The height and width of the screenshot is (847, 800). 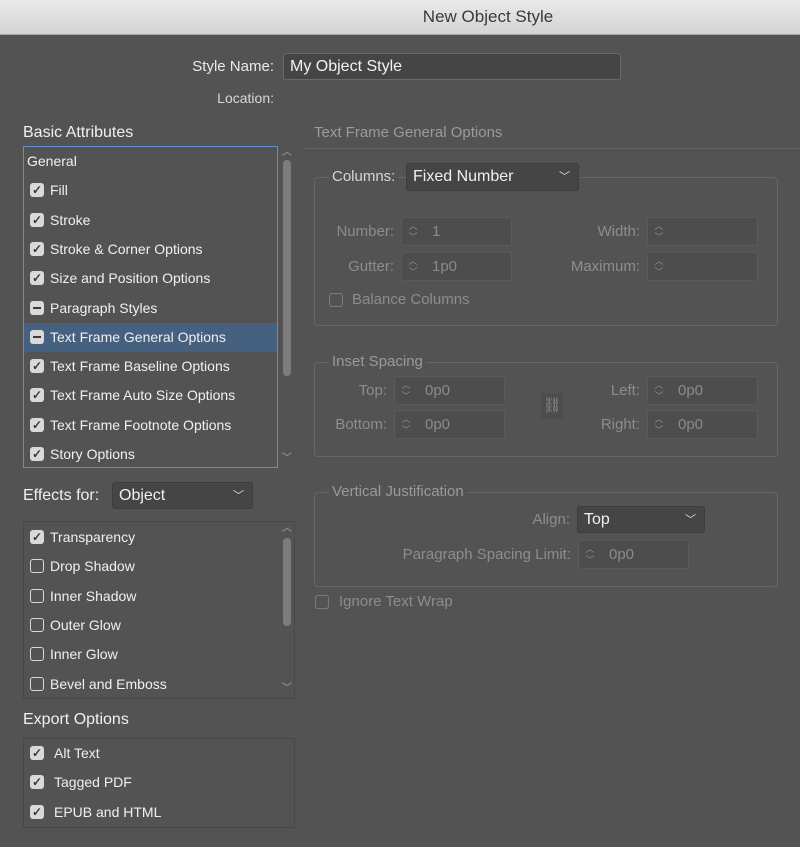 I want to click on width-label: Width:, so click(x=618, y=231).